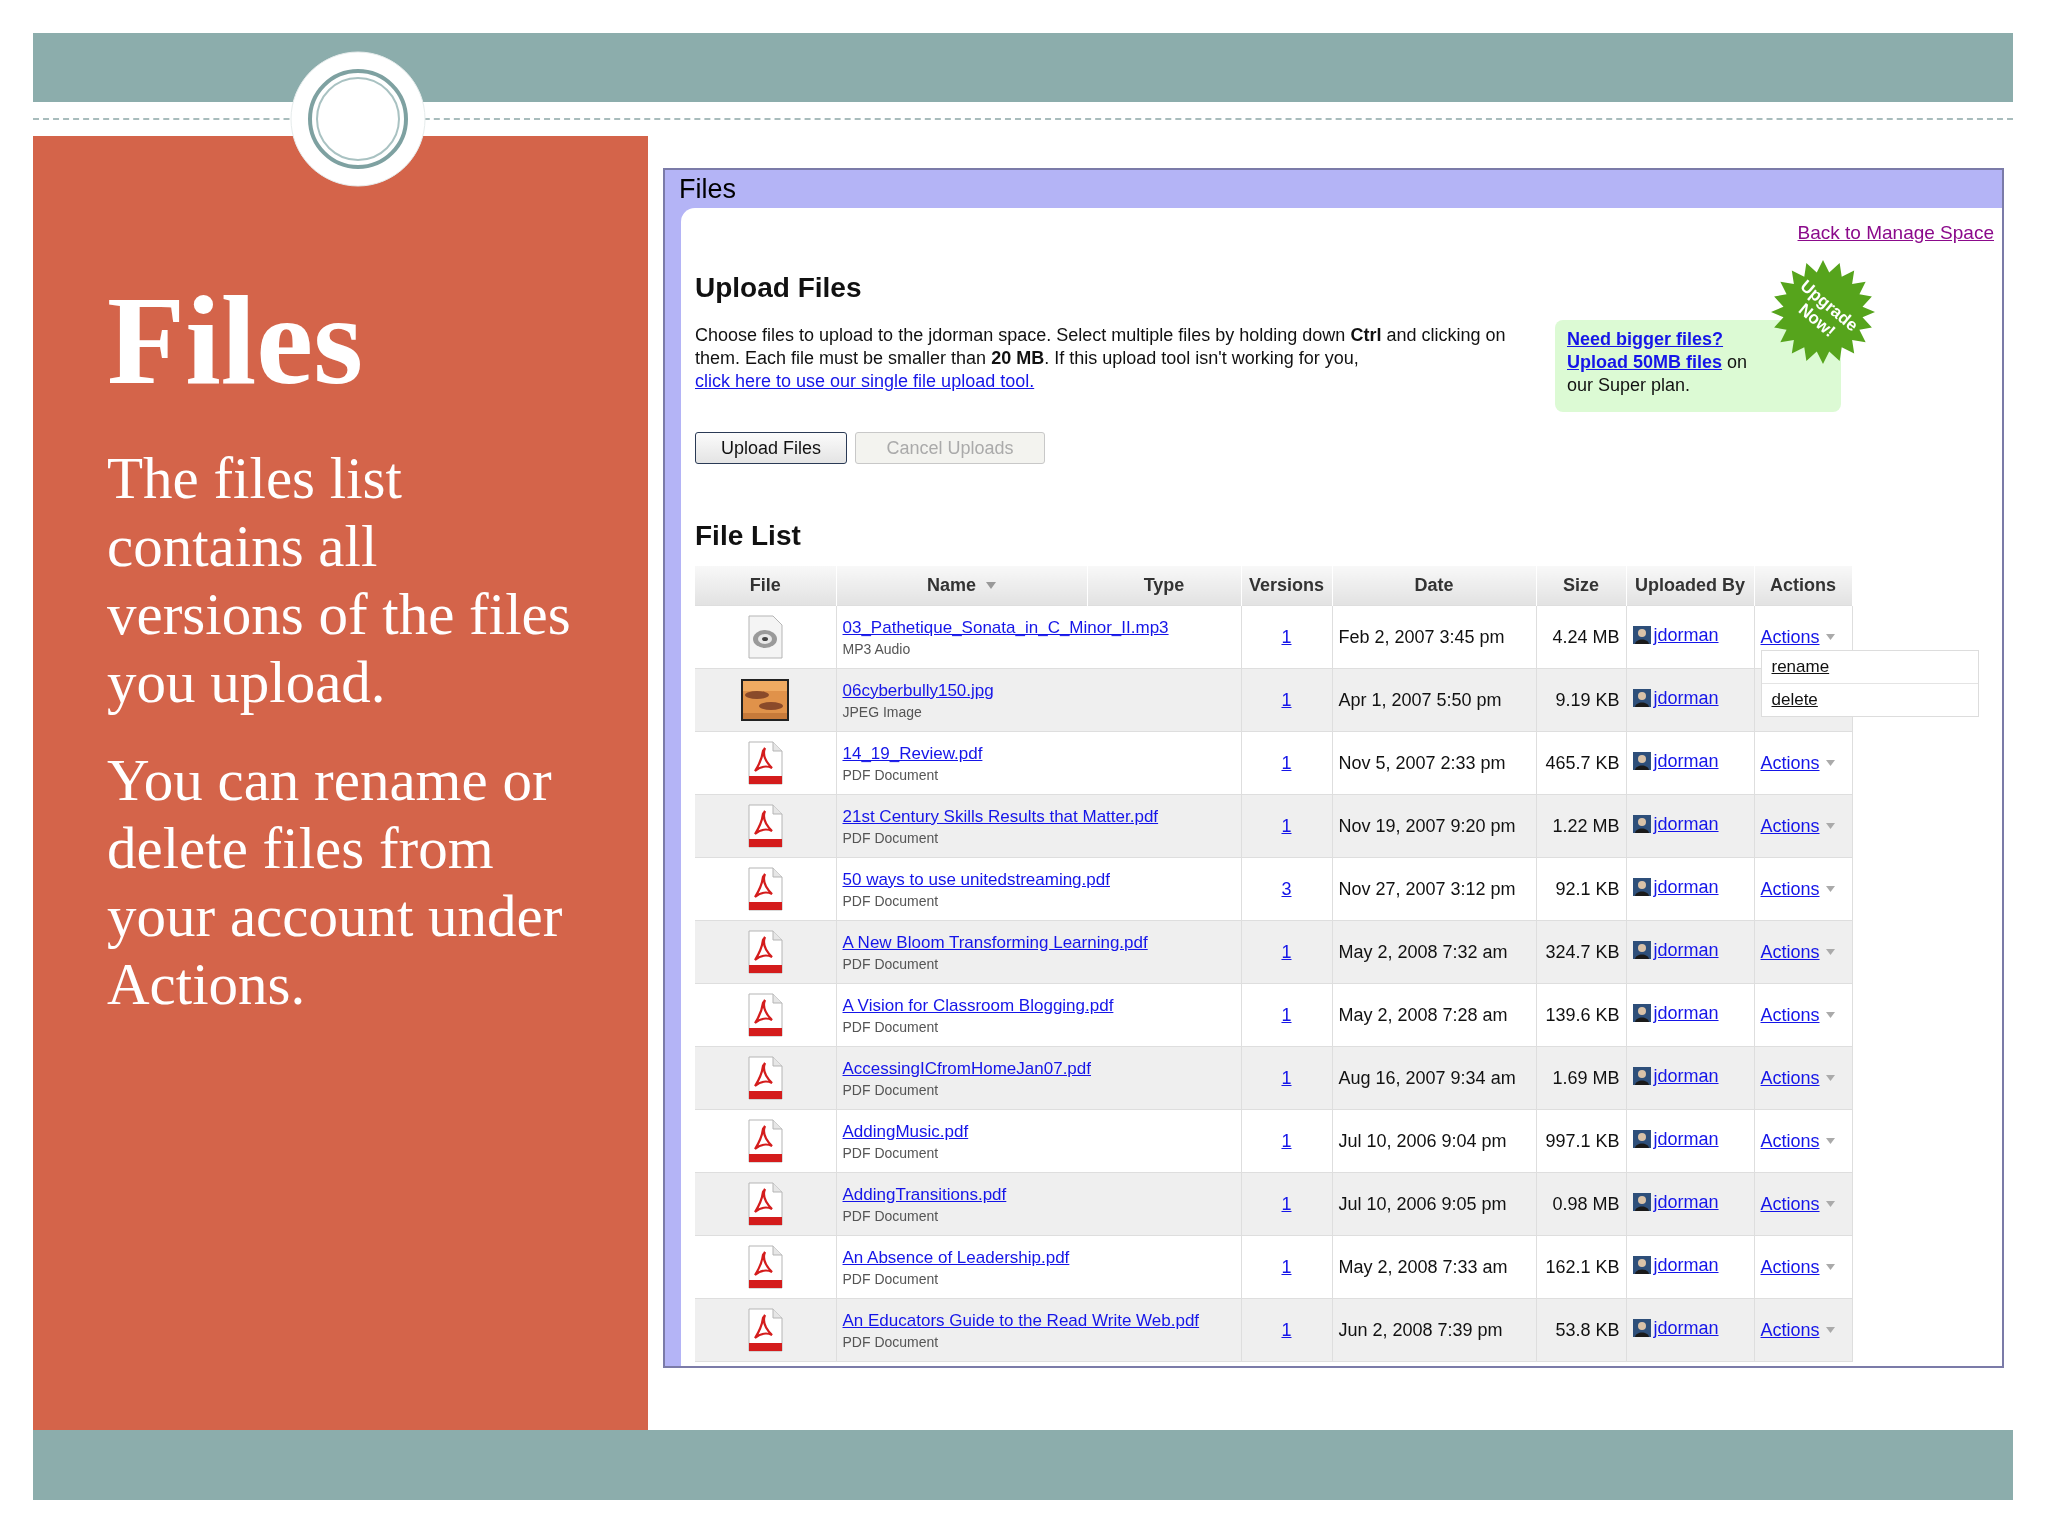 The image size is (2048, 1536). I want to click on upload-control-button: Upload Files, so click(771, 448).